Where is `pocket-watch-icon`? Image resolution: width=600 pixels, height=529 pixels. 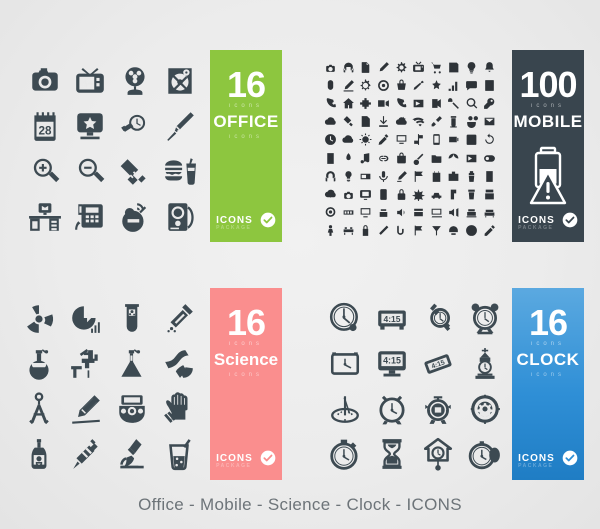 pocket-watch-icon is located at coordinates (485, 454).